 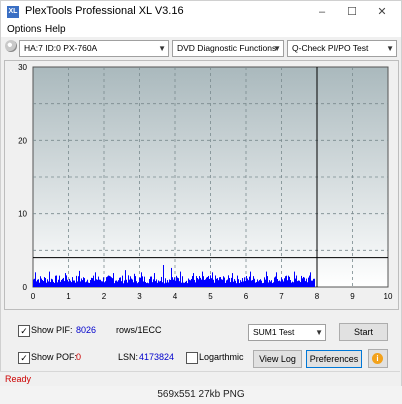 I want to click on test-select: Q-Check PI/PO Test ▼, so click(x=342, y=48).